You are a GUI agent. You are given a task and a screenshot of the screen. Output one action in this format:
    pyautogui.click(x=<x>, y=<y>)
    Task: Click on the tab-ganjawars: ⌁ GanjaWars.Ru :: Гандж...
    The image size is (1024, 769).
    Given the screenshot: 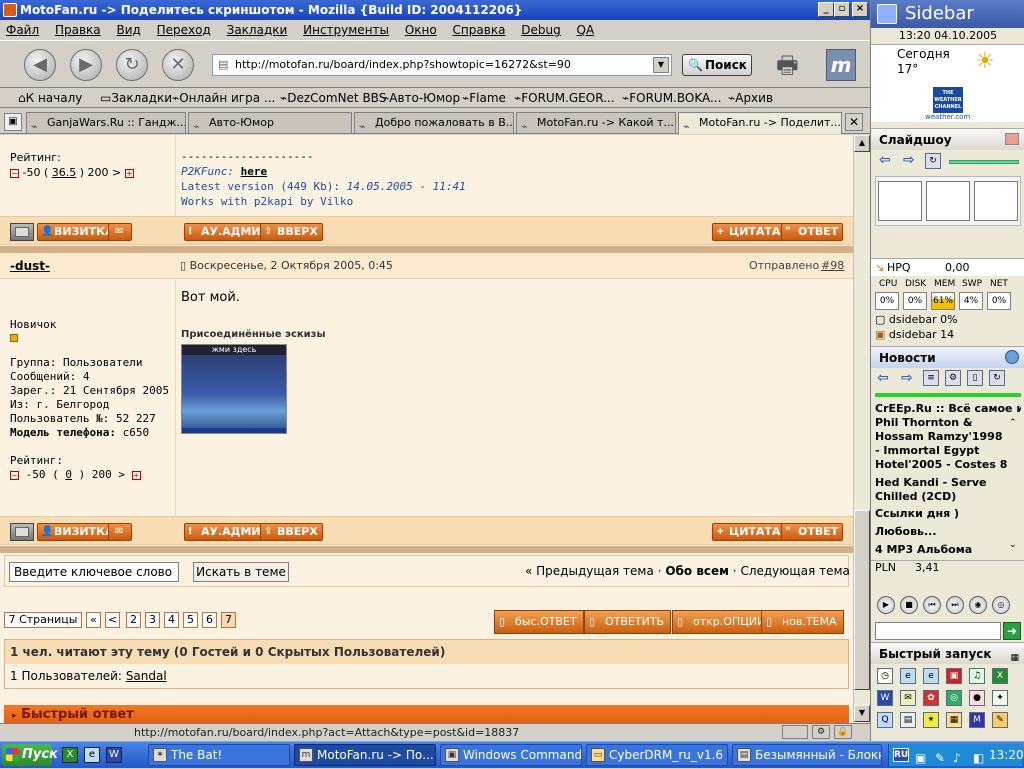 What is the action you would take?
    pyautogui.click(x=106, y=122)
    